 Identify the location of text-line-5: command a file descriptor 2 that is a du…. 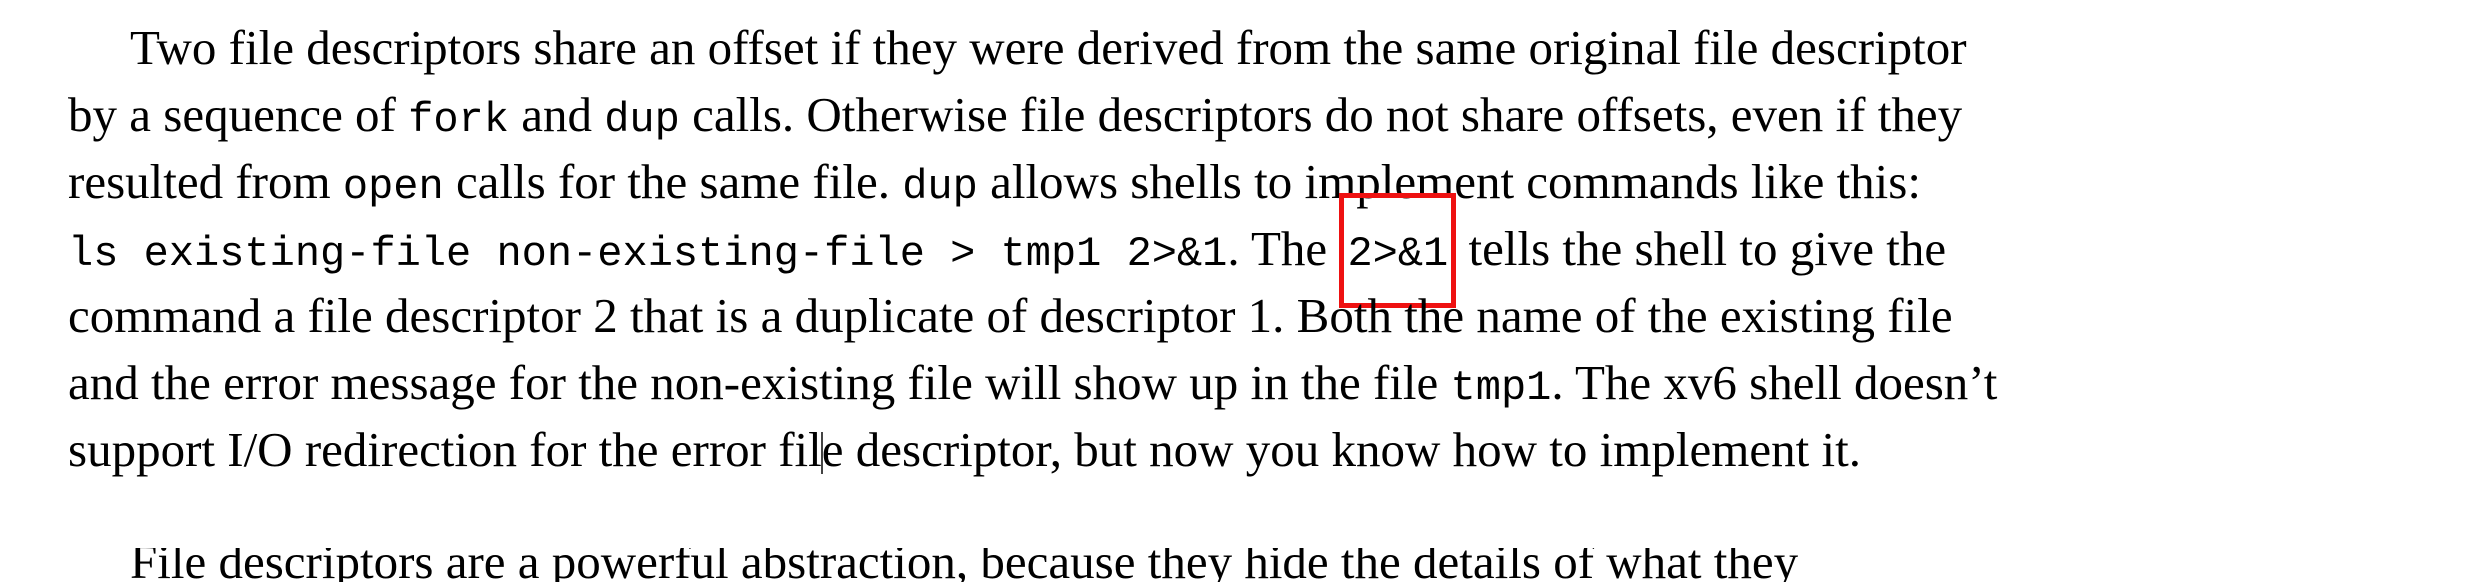
(1268, 315).